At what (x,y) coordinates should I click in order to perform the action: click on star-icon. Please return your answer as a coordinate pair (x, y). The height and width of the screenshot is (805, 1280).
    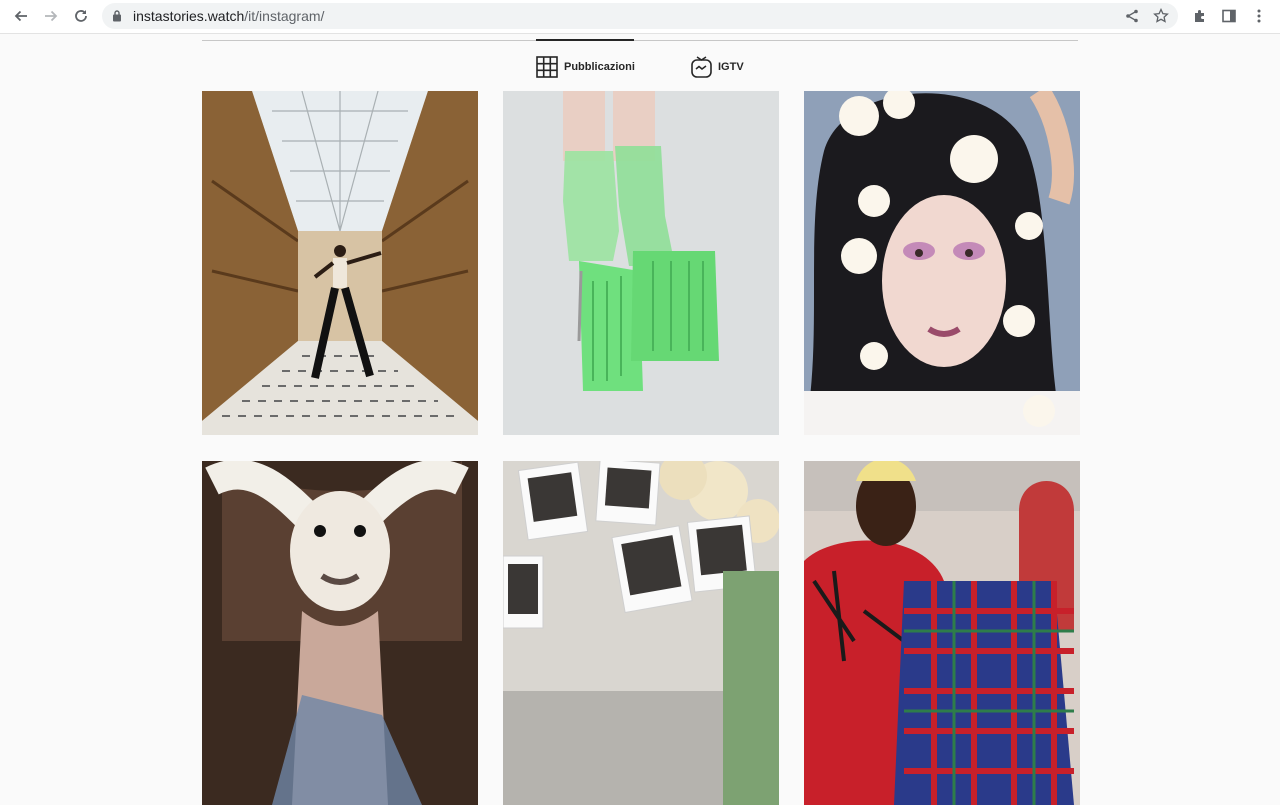
    Looking at the image, I should click on (1161, 15).